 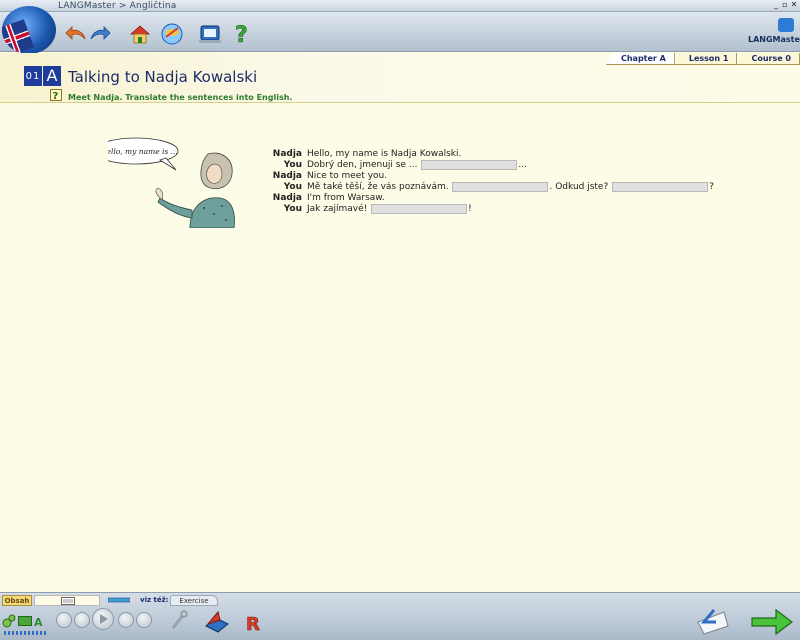 I want to click on volume-meter, so click(x=26, y=633).